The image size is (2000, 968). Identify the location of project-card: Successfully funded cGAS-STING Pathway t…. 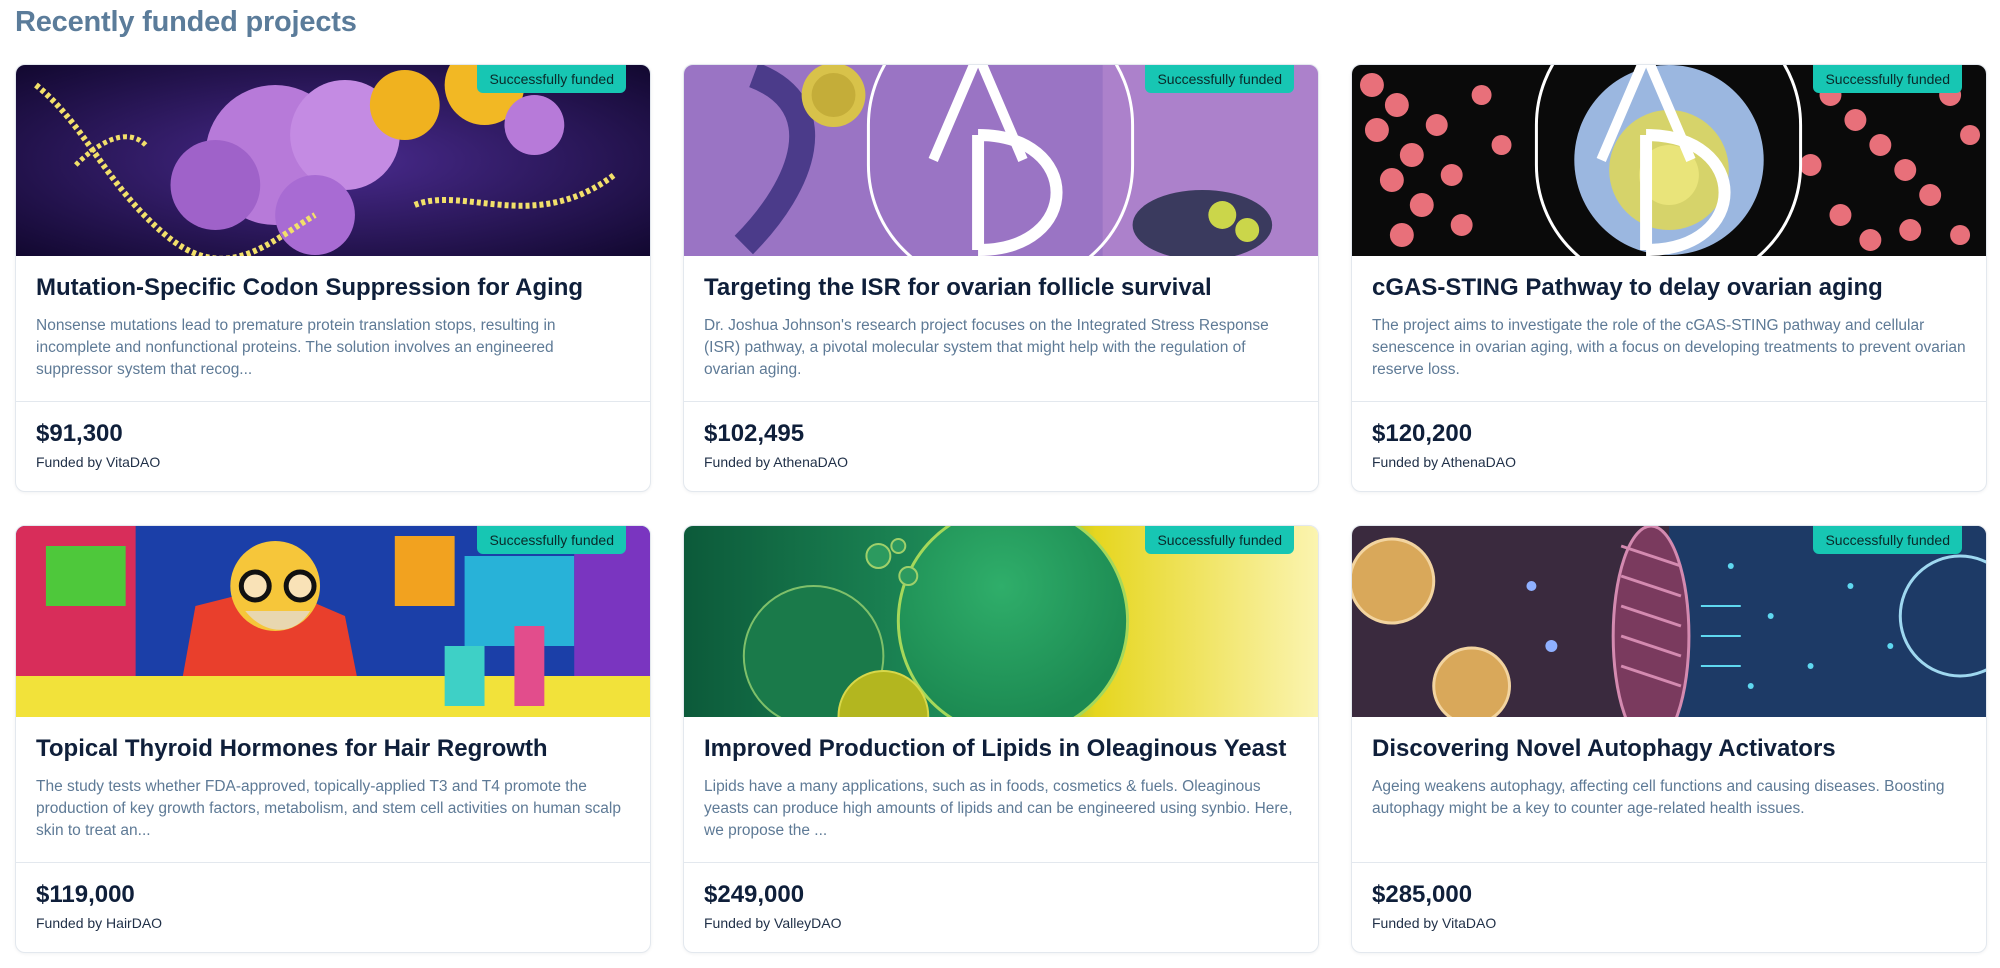
(1669, 278).